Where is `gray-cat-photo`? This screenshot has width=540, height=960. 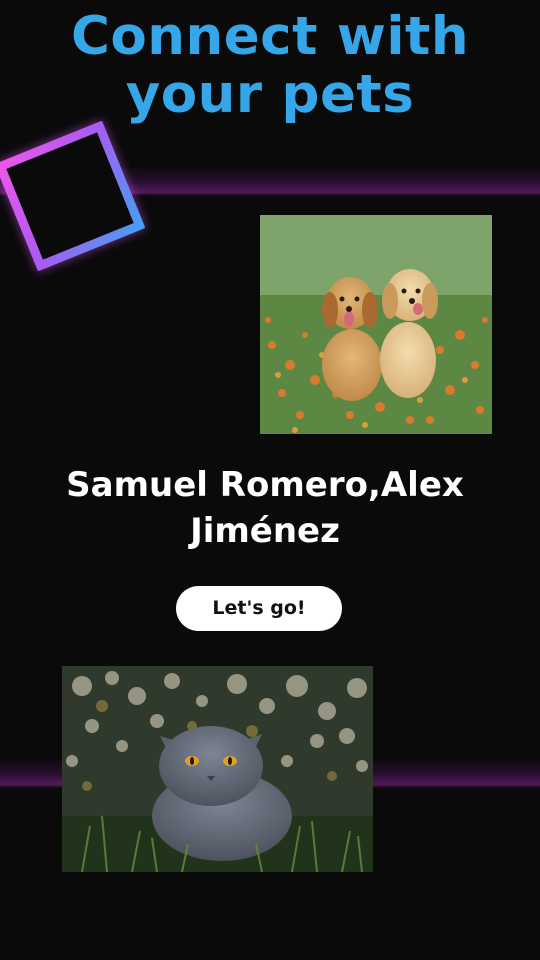 gray-cat-photo is located at coordinates (217, 769).